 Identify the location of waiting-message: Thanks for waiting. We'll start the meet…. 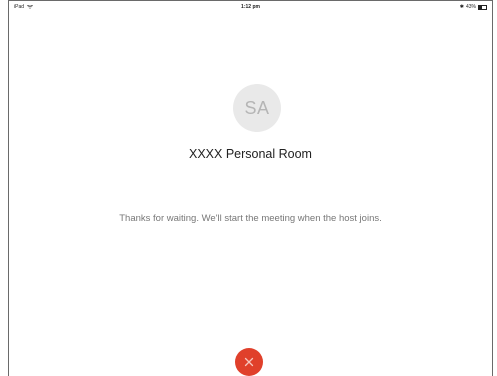
(250, 218).